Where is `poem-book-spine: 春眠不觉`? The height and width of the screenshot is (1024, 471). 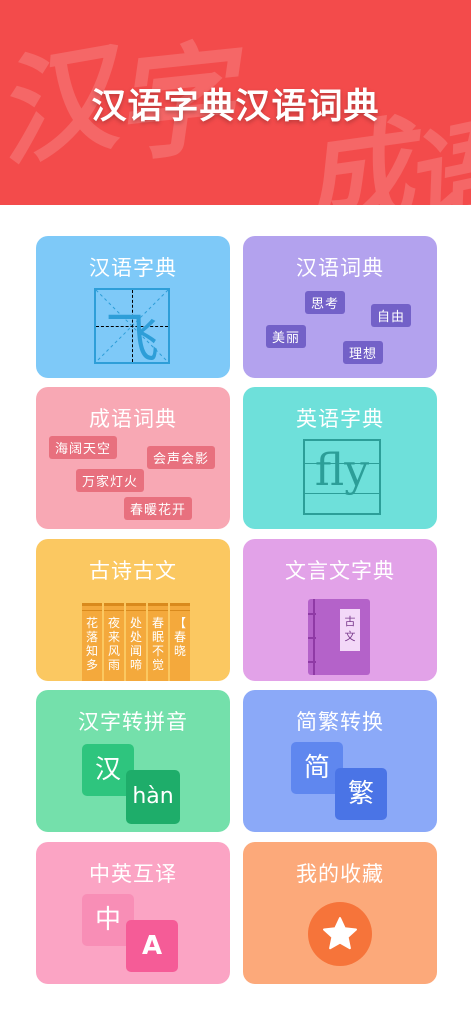 poem-book-spine: 春眠不觉 is located at coordinates (158, 642).